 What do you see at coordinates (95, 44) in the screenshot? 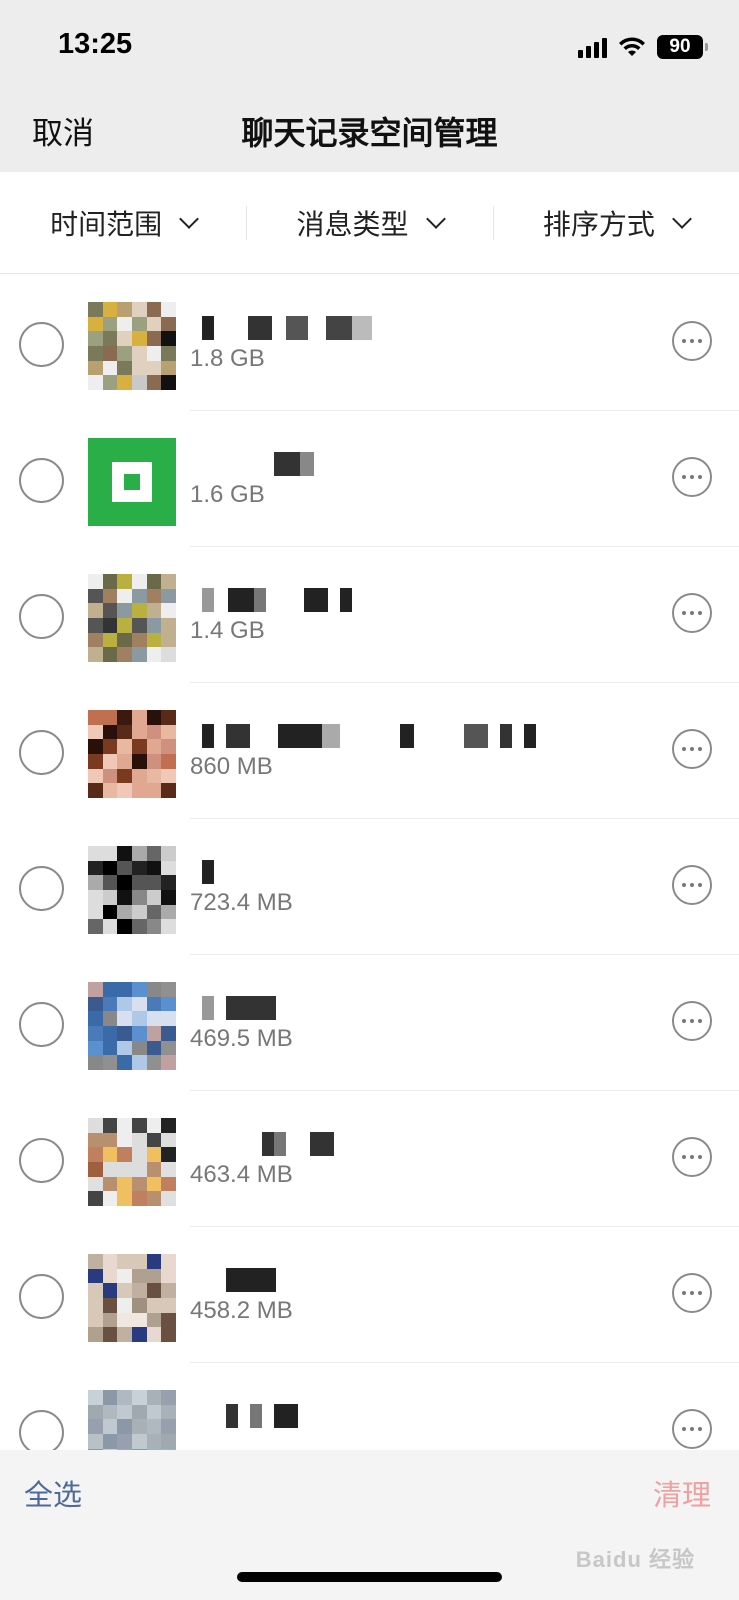
I see `status-time: 13:25` at bounding box center [95, 44].